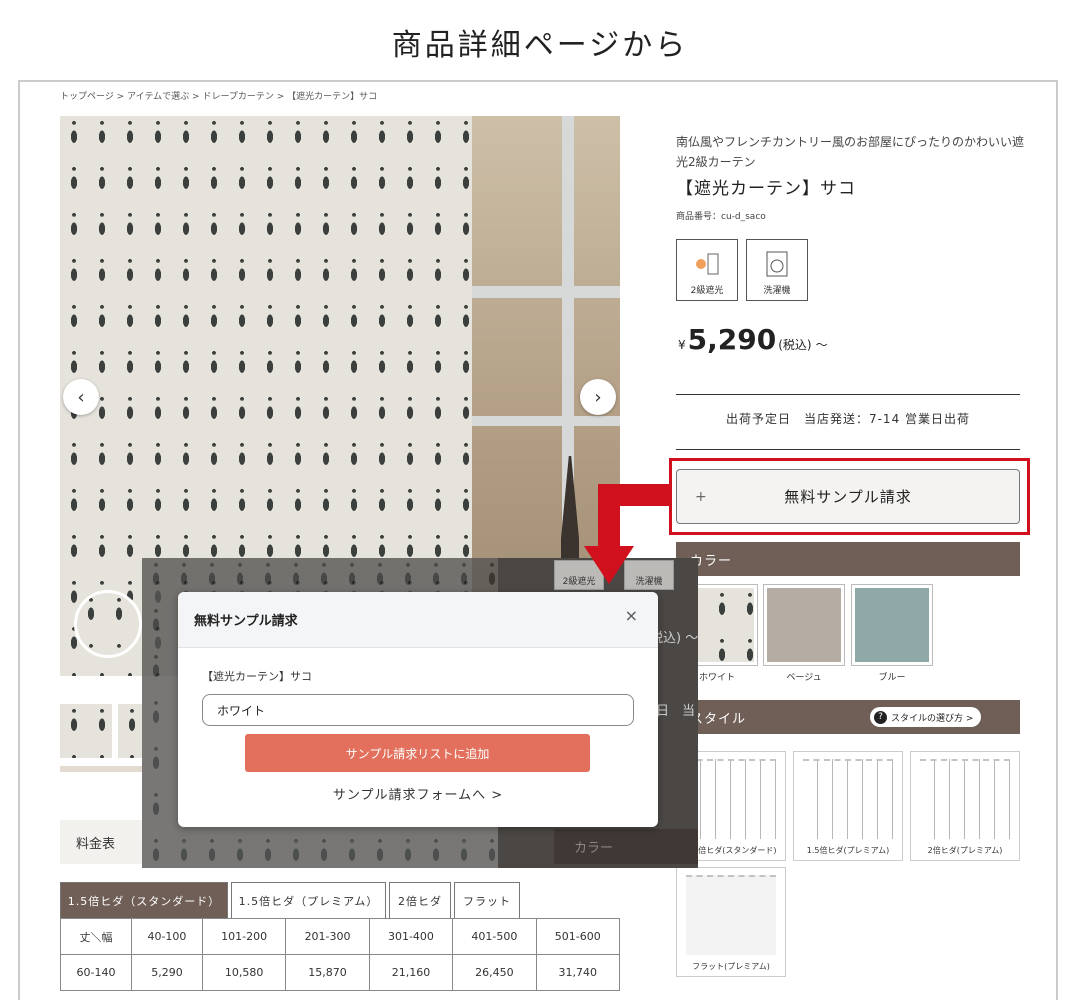 Image resolution: width=1080 pixels, height=1000 pixels. I want to click on table-cell: 21,160, so click(411, 972).